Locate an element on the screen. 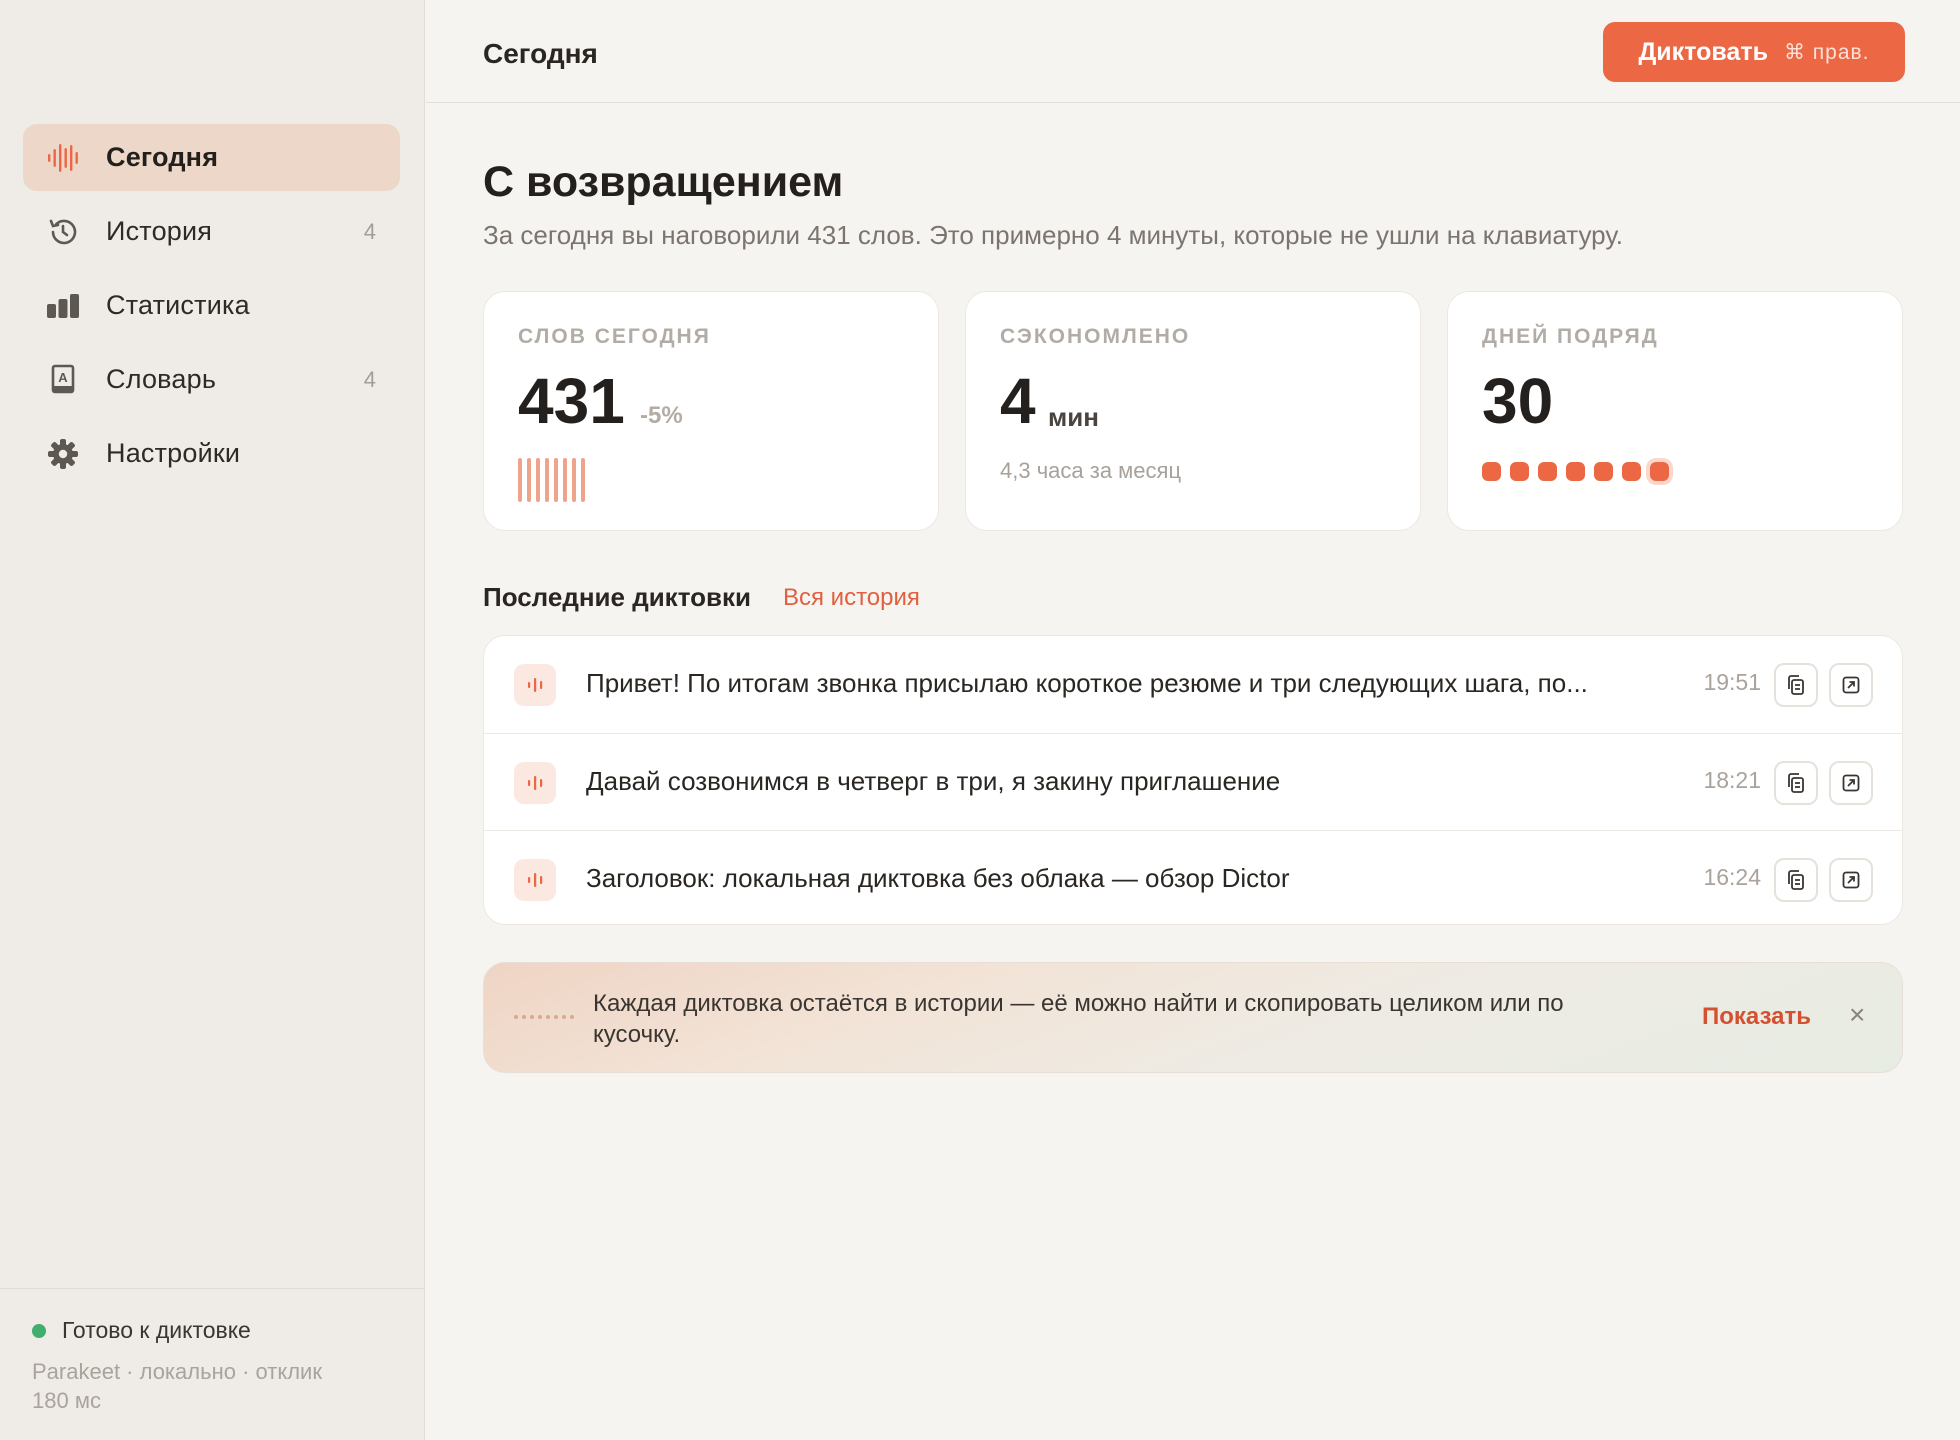  streak-dots is located at coordinates (1575, 471).